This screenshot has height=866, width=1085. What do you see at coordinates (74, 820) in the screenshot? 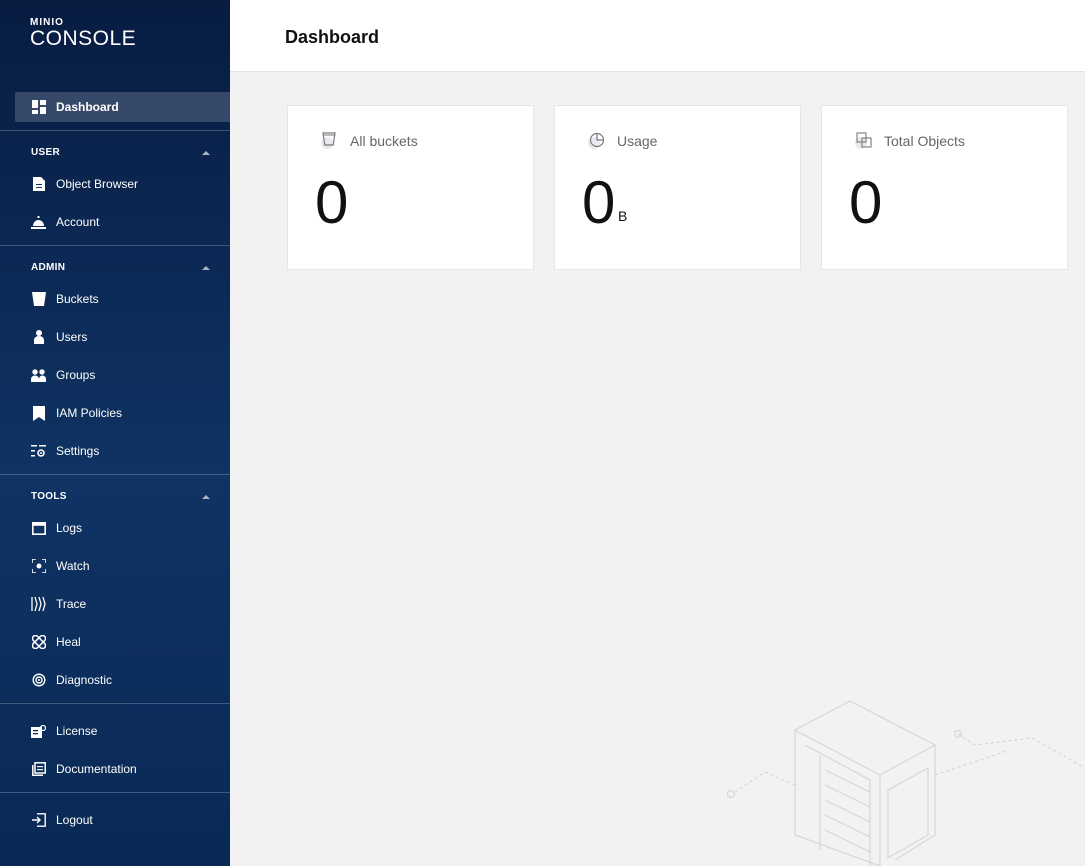
I see `sidebar-item-label: Logout` at bounding box center [74, 820].